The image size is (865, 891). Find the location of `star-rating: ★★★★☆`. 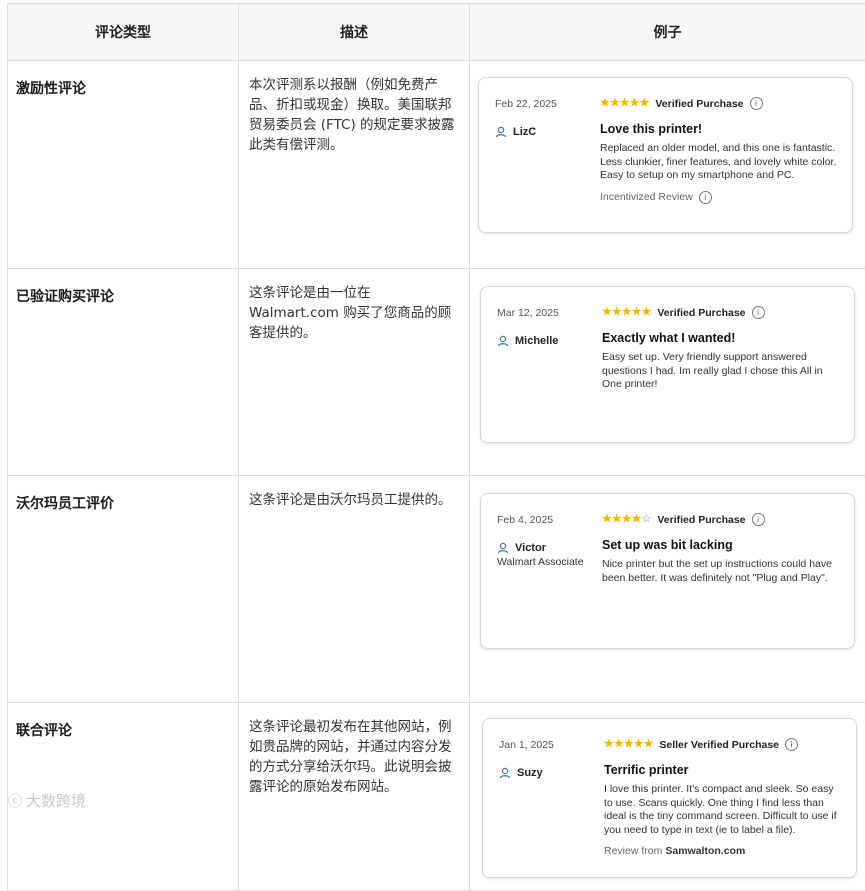

star-rating: ★★★★☆ is located at coordinates (626, 519).